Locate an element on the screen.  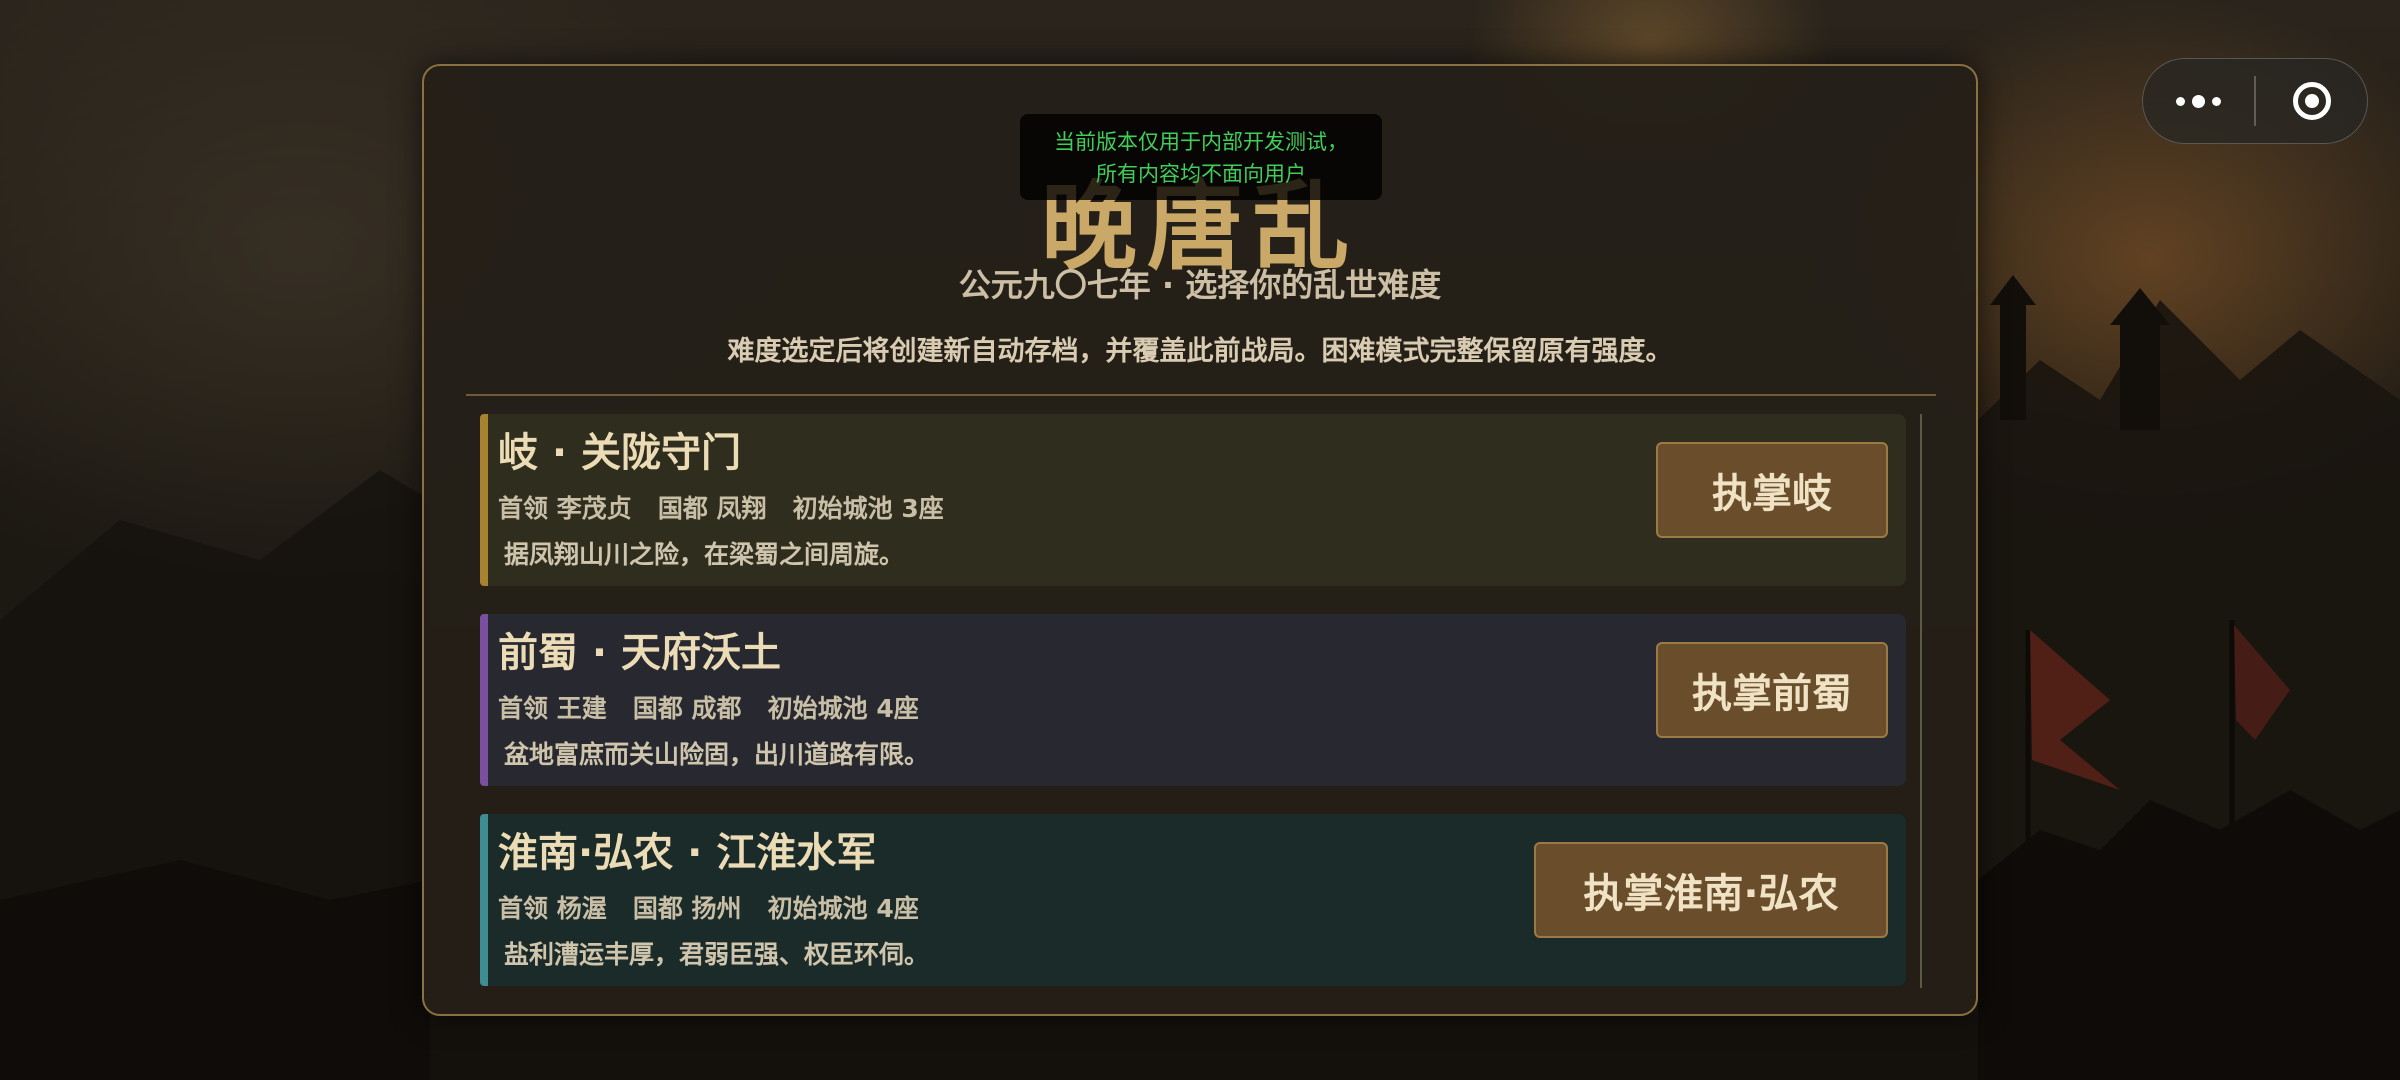
more-dot-center is located at coordinates (2198, 101).